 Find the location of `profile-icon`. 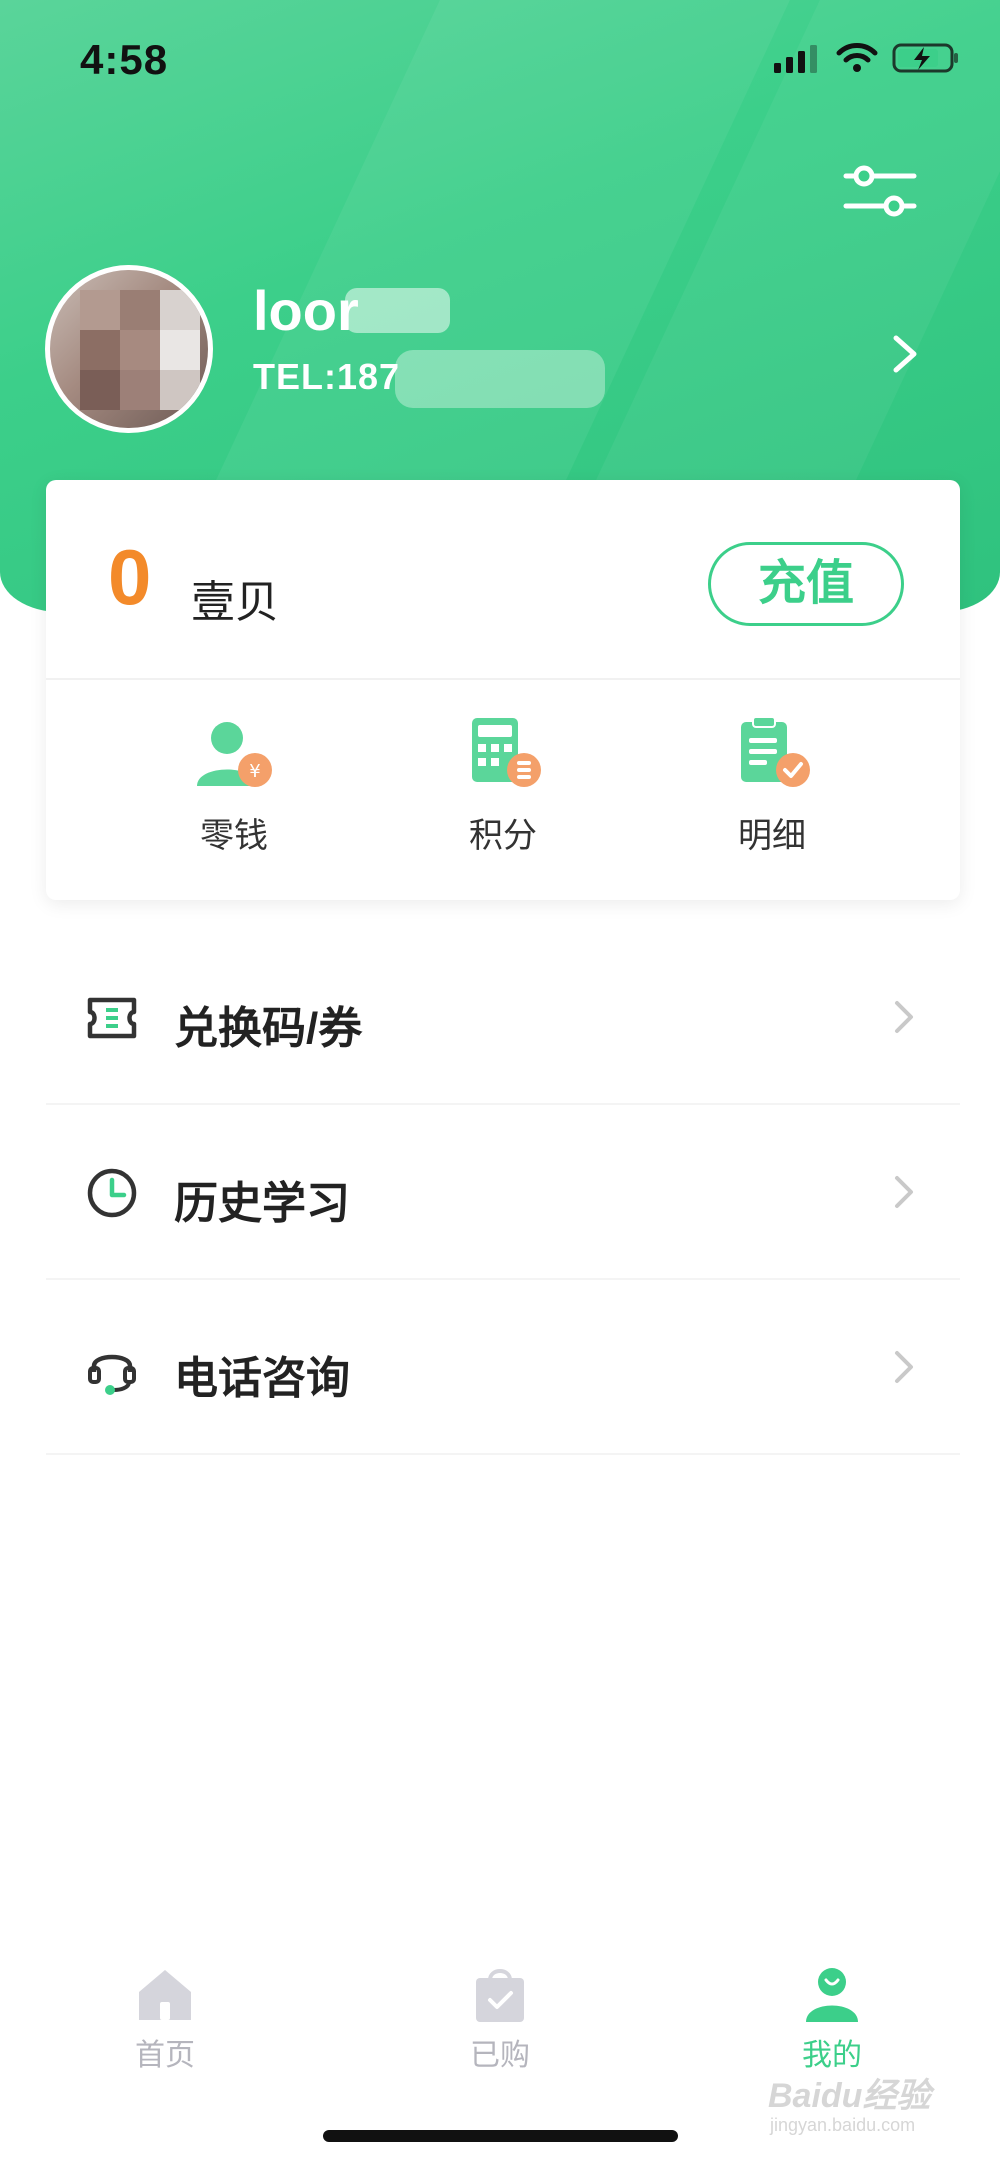

profile-icon is located at coordinates (832, 1995).